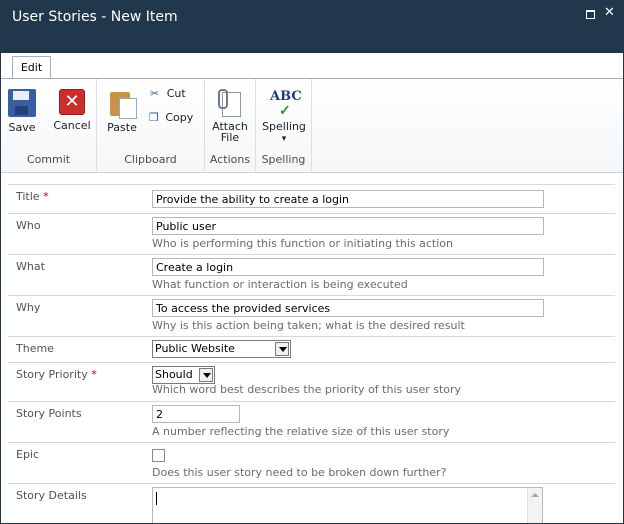 The image size is (624, 524). I want to click on window-title: User Stories - New Item, so click(95, 17).